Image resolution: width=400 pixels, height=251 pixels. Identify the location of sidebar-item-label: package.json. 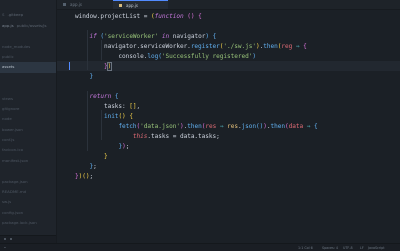
(15, 181).